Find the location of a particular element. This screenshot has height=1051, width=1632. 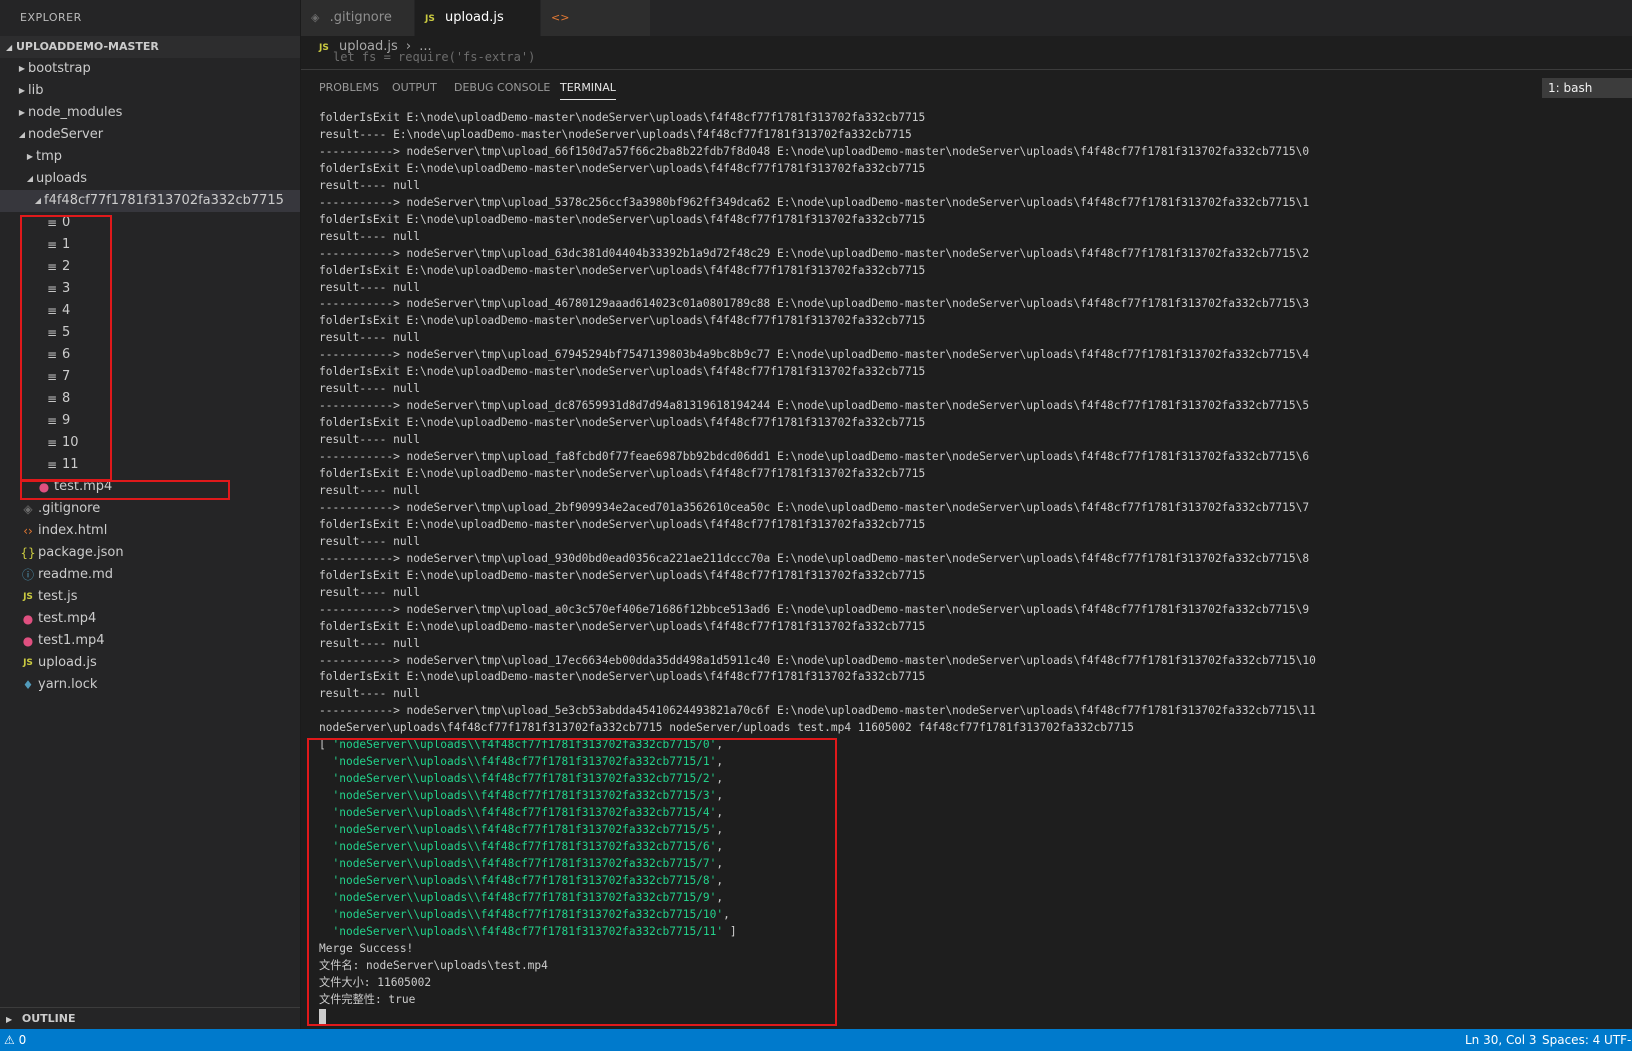

tree-item-label: uploads is located at coordinates (62, 178).